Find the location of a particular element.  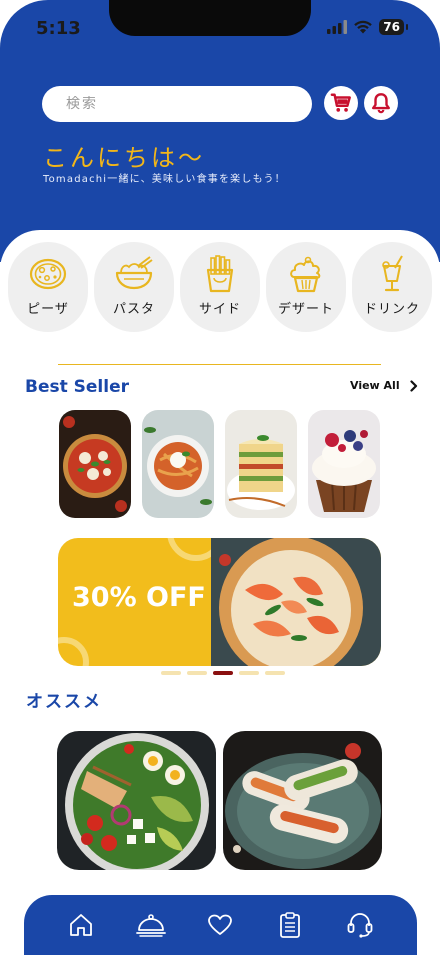

category-label: パスタ is located at coordinates (133, 309).